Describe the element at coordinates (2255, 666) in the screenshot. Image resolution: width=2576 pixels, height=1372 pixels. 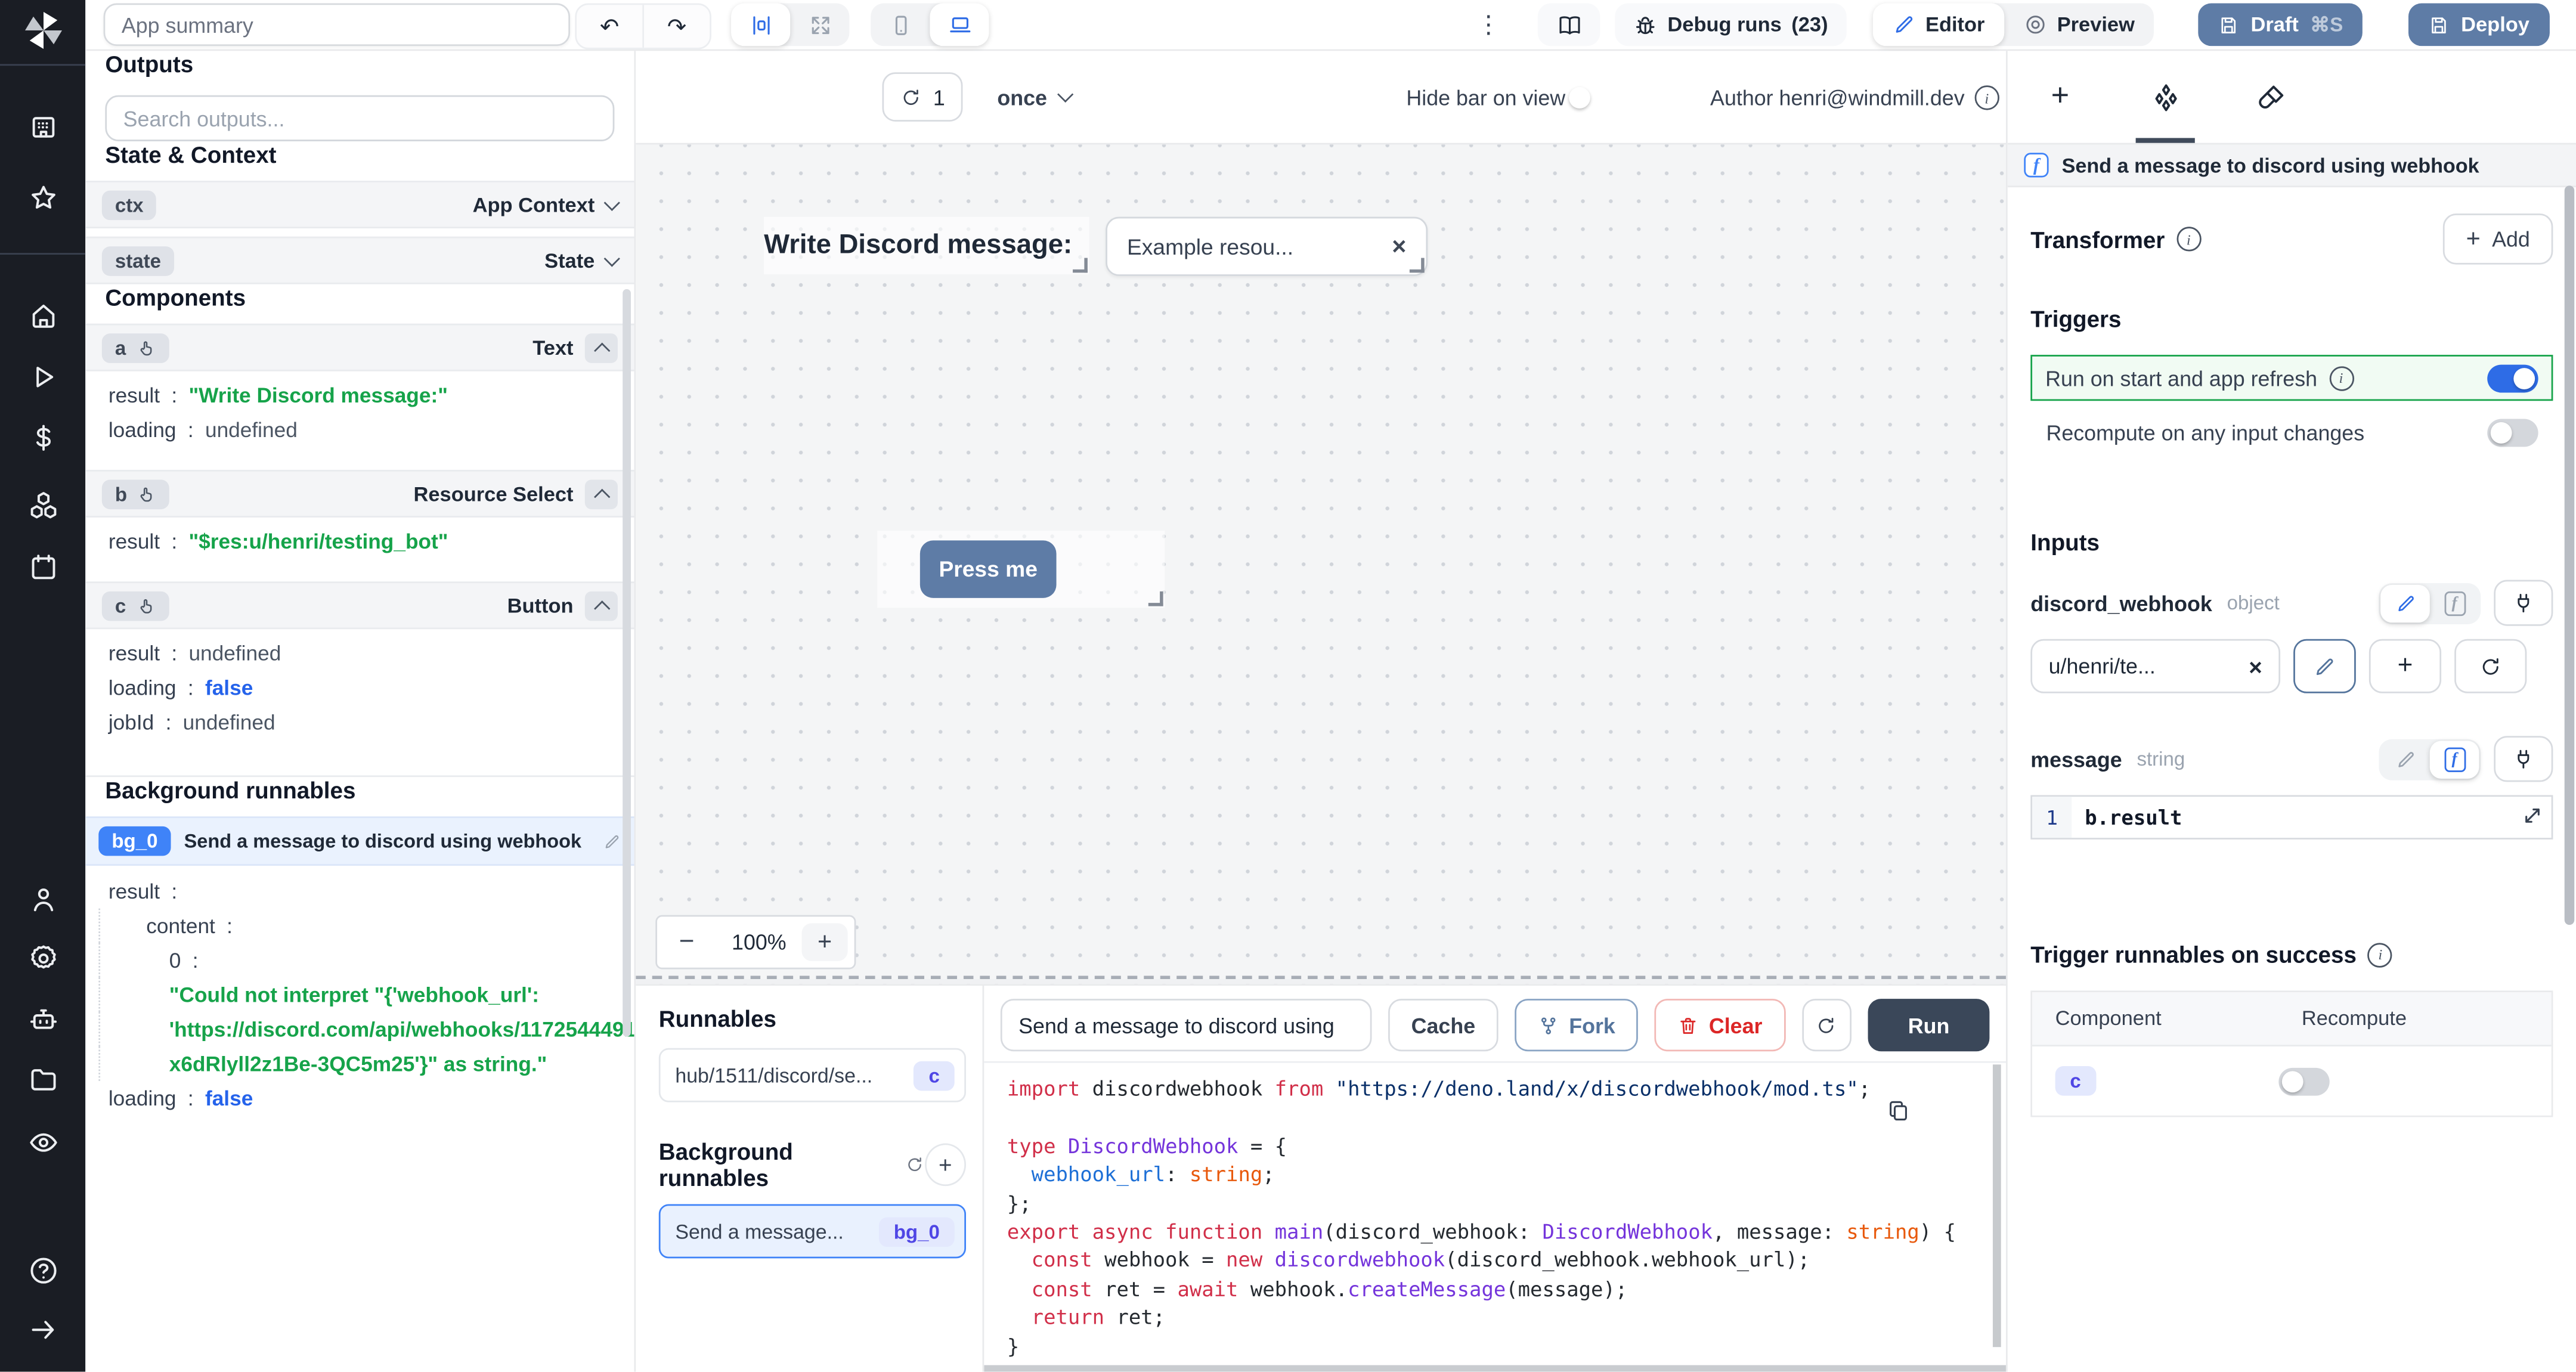
I see `clear-resource-icon: ×` at that location.